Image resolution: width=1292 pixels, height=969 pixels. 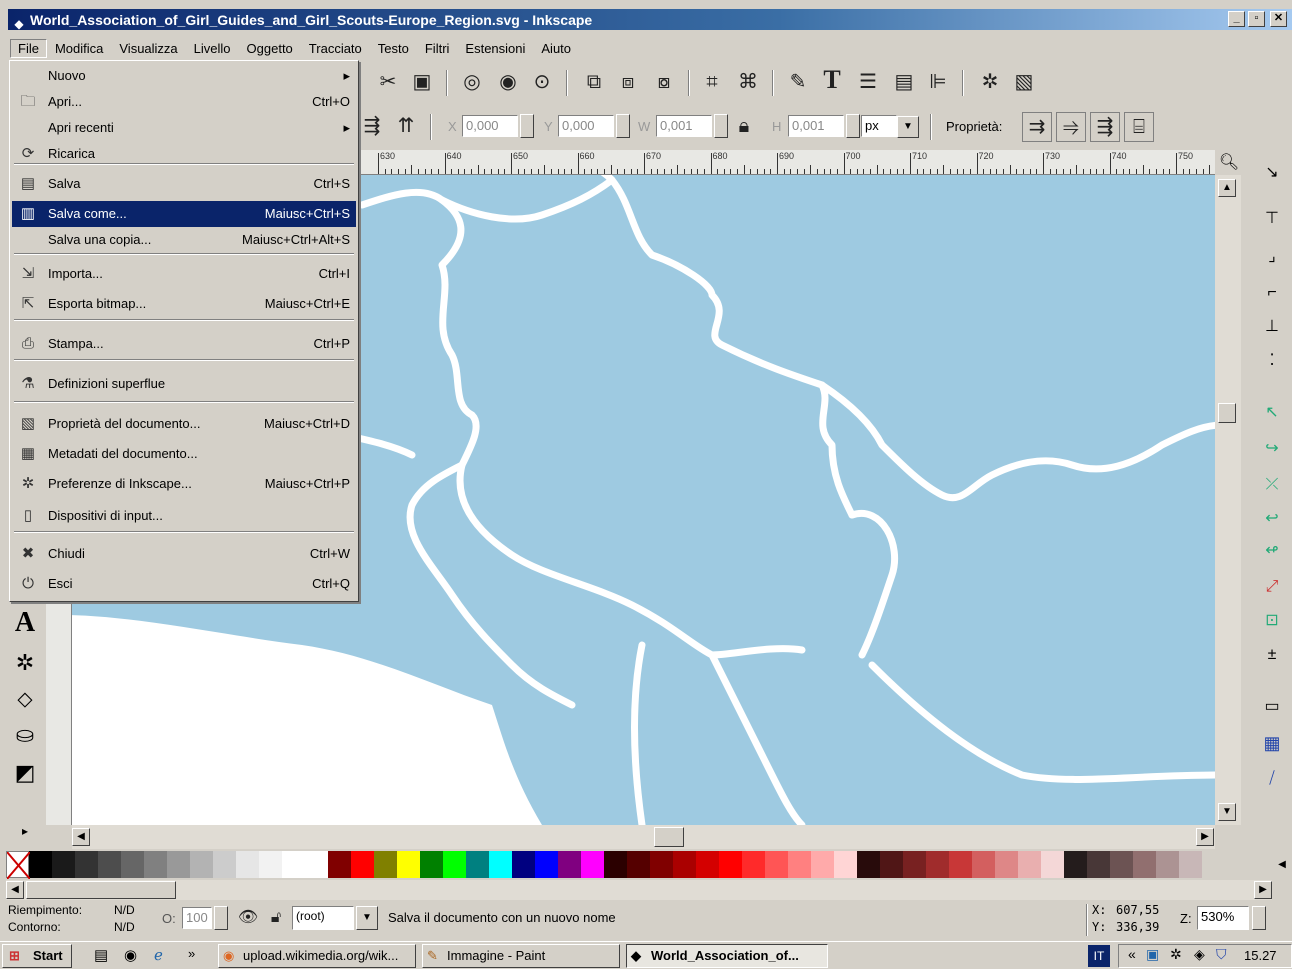 I want to click on spray-tool-icon: ✲, so click(x=25, y=663).